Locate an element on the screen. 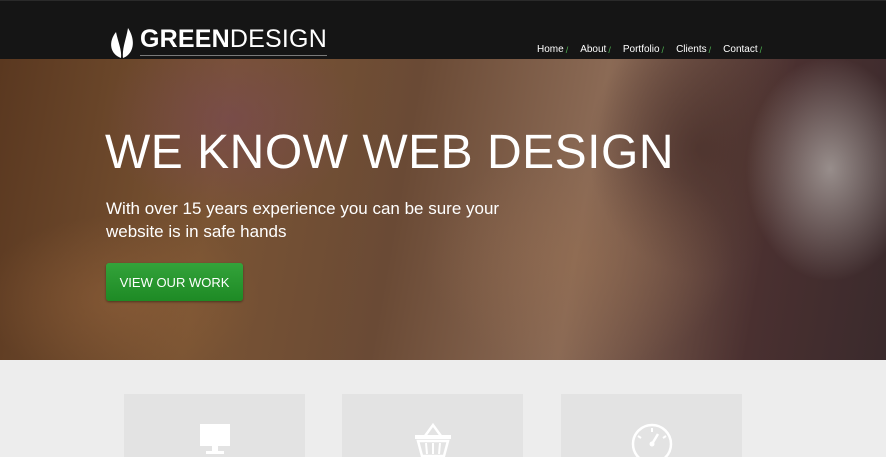 The width and height of the screenshot is (886, 457). brand-name: GREENDESIGN is located at coordinates (233, 41).